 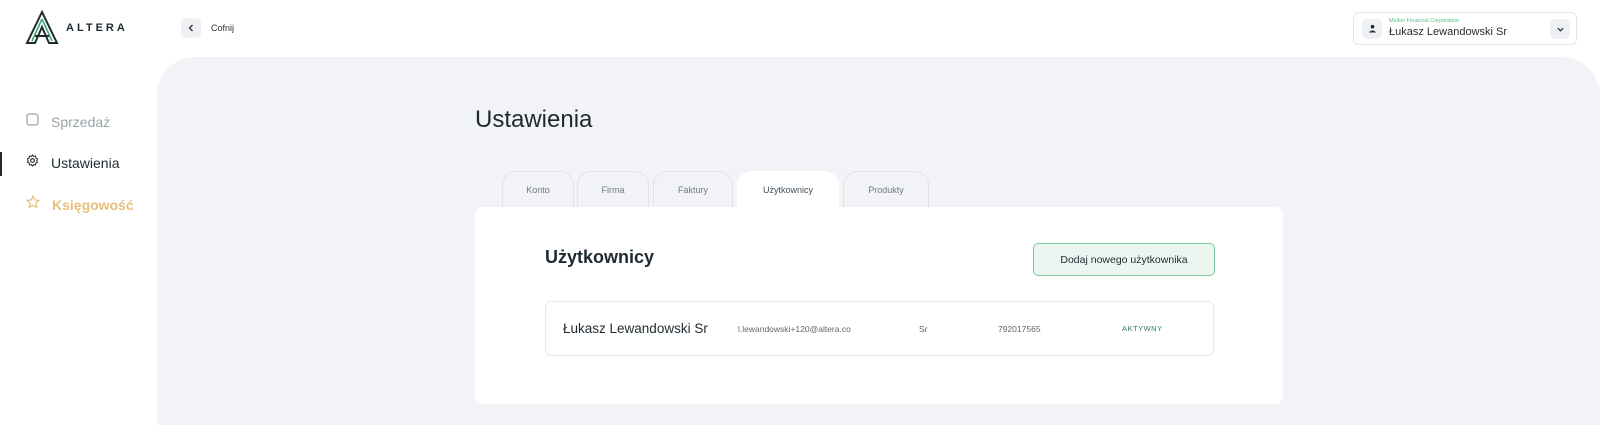 I want to click on sidebar-item-sprzedaz: Sprzedaż, so click(x=68, y=122).